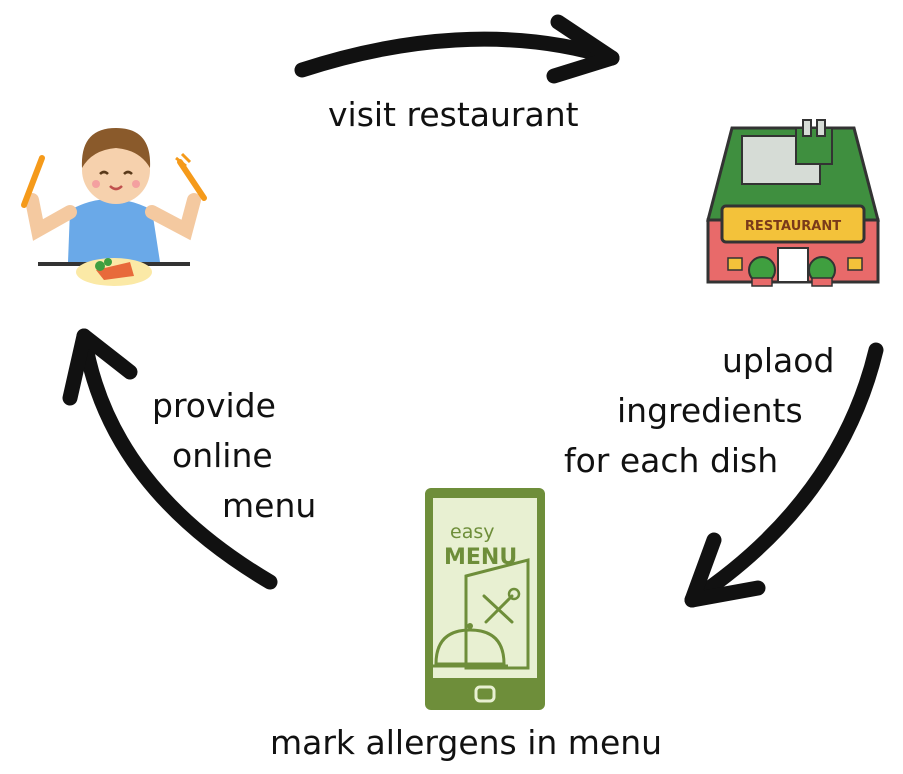 Image resolution: width=903 pixels, height=774 pixels. What do you see at coordinates (466, 742) in the screenshot?
I see `step-mark-allergens: mark allergens in menu` at bounding box center [466, 742].